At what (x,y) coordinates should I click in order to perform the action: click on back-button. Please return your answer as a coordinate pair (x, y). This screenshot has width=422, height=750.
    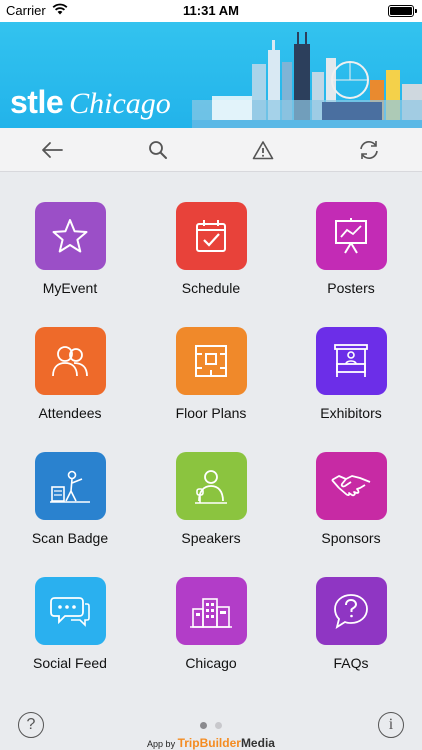
    Looking at the image, I should click on (52, 150).